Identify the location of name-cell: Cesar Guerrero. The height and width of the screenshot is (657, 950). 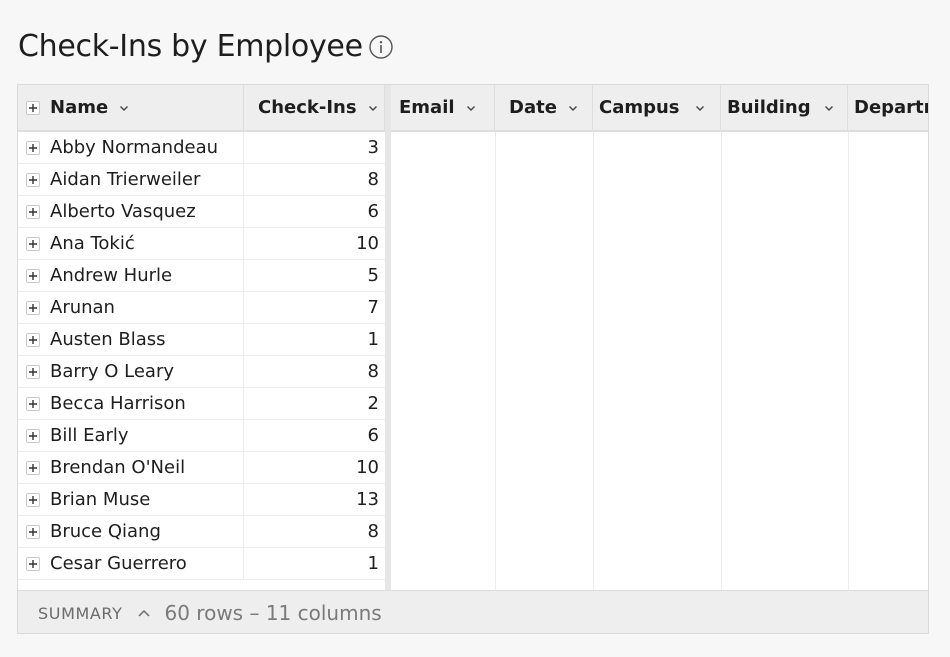
(131, 563).